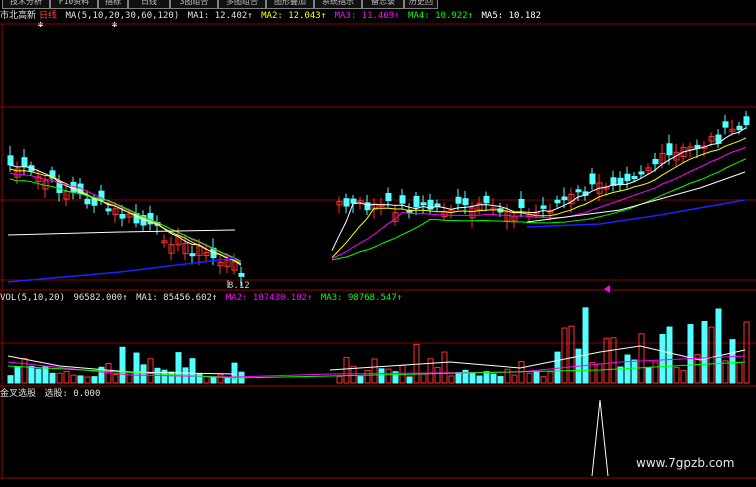 The image size is (756, 487). What do you see at coordinates (269, 298) in the screenshot?
I see `vol-ma2-value: MA2: 107430.102↑` at bounding box center [269, 298].